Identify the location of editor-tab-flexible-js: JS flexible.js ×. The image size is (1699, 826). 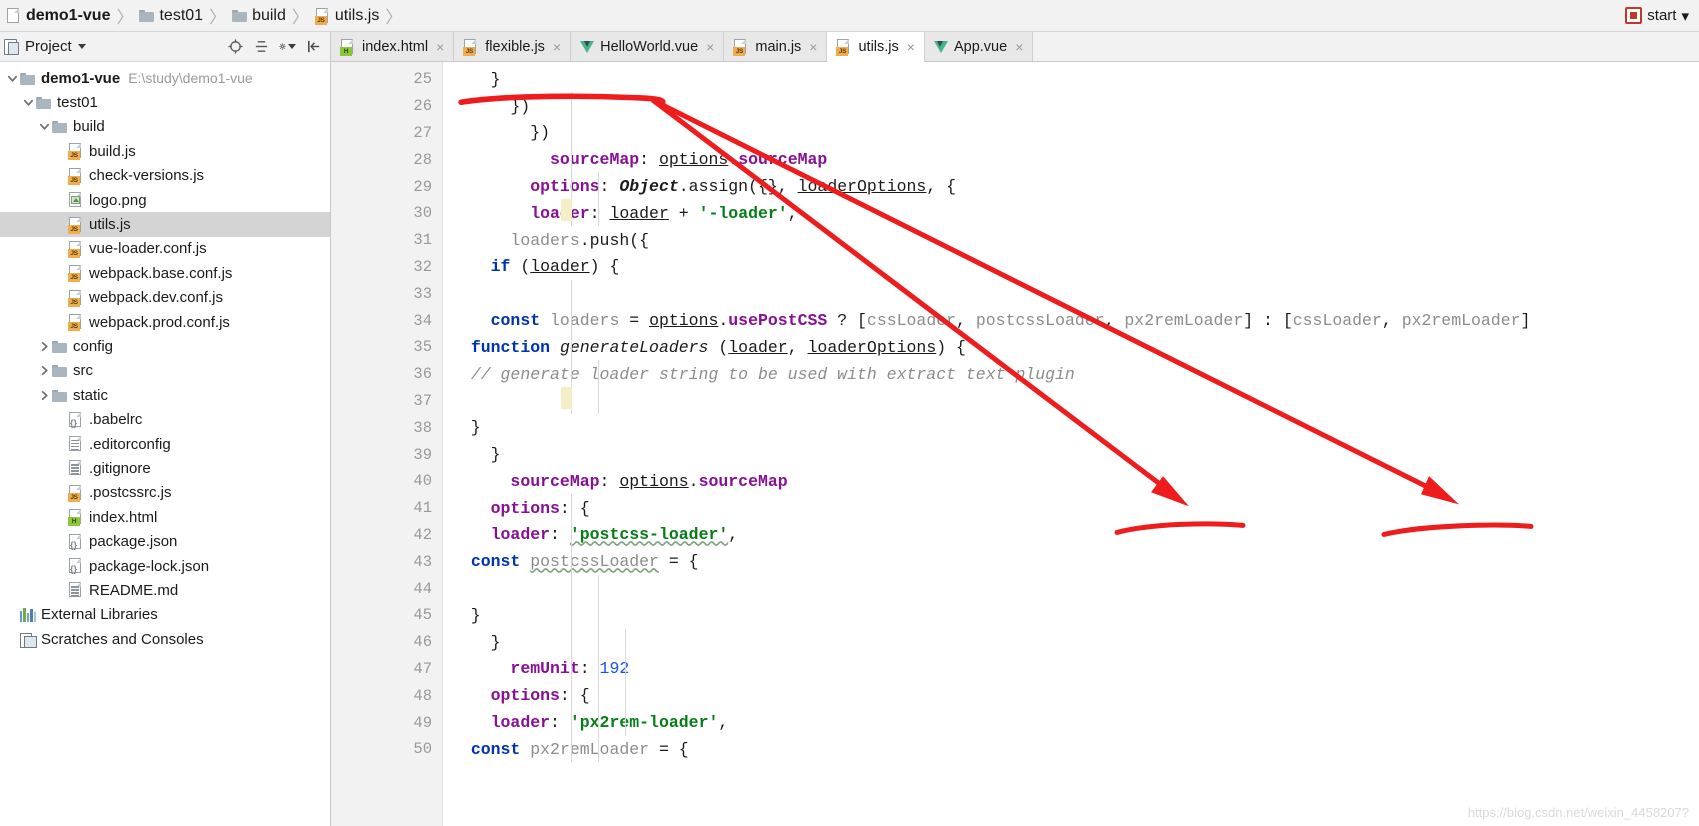
(513, 46).